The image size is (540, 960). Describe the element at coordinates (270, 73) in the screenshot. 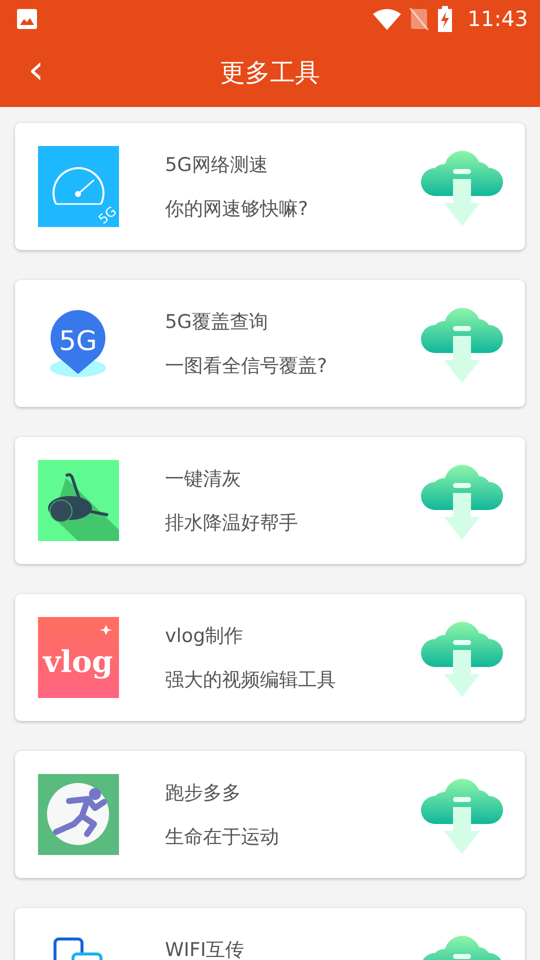

I see `page-title: 更多工具` at that location.